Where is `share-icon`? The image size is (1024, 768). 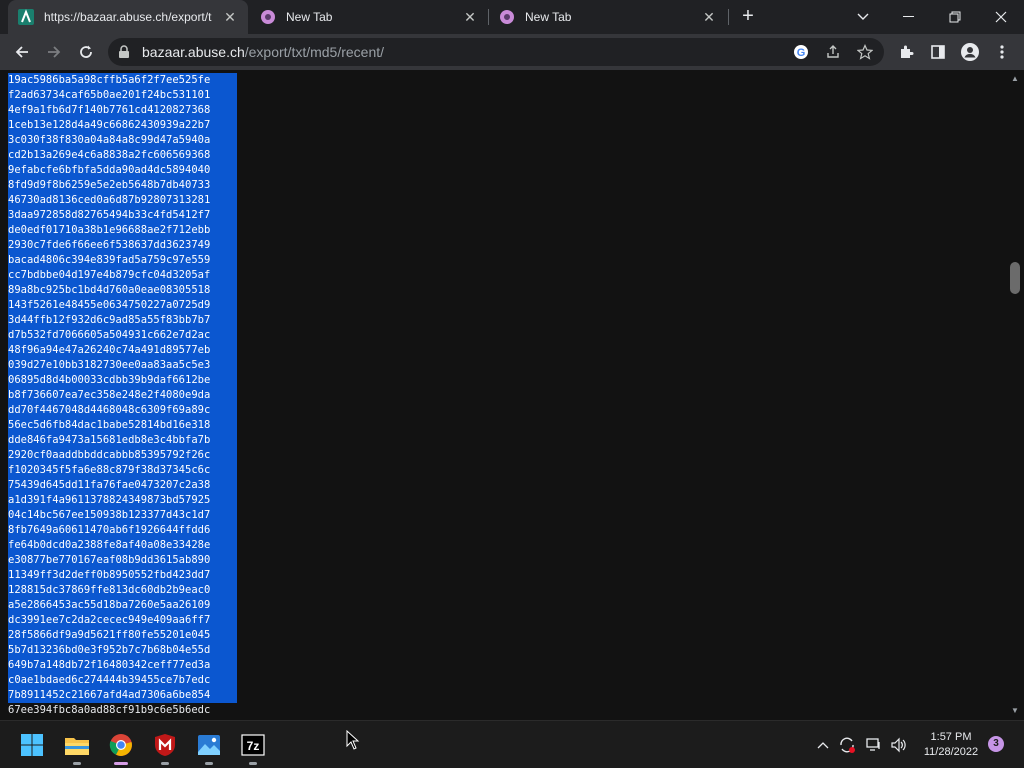 share-icon is located at coordinates (833, 52).